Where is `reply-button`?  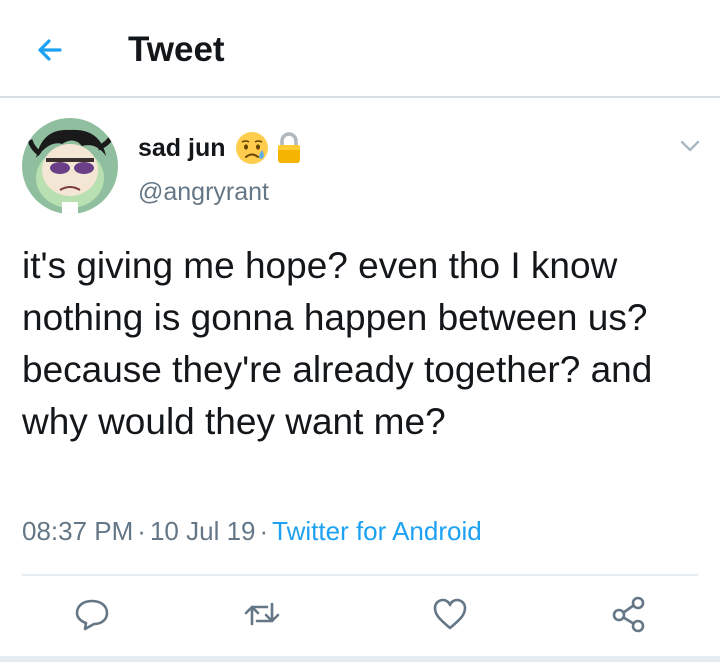
reply-button is located at coordinates (92, 614).